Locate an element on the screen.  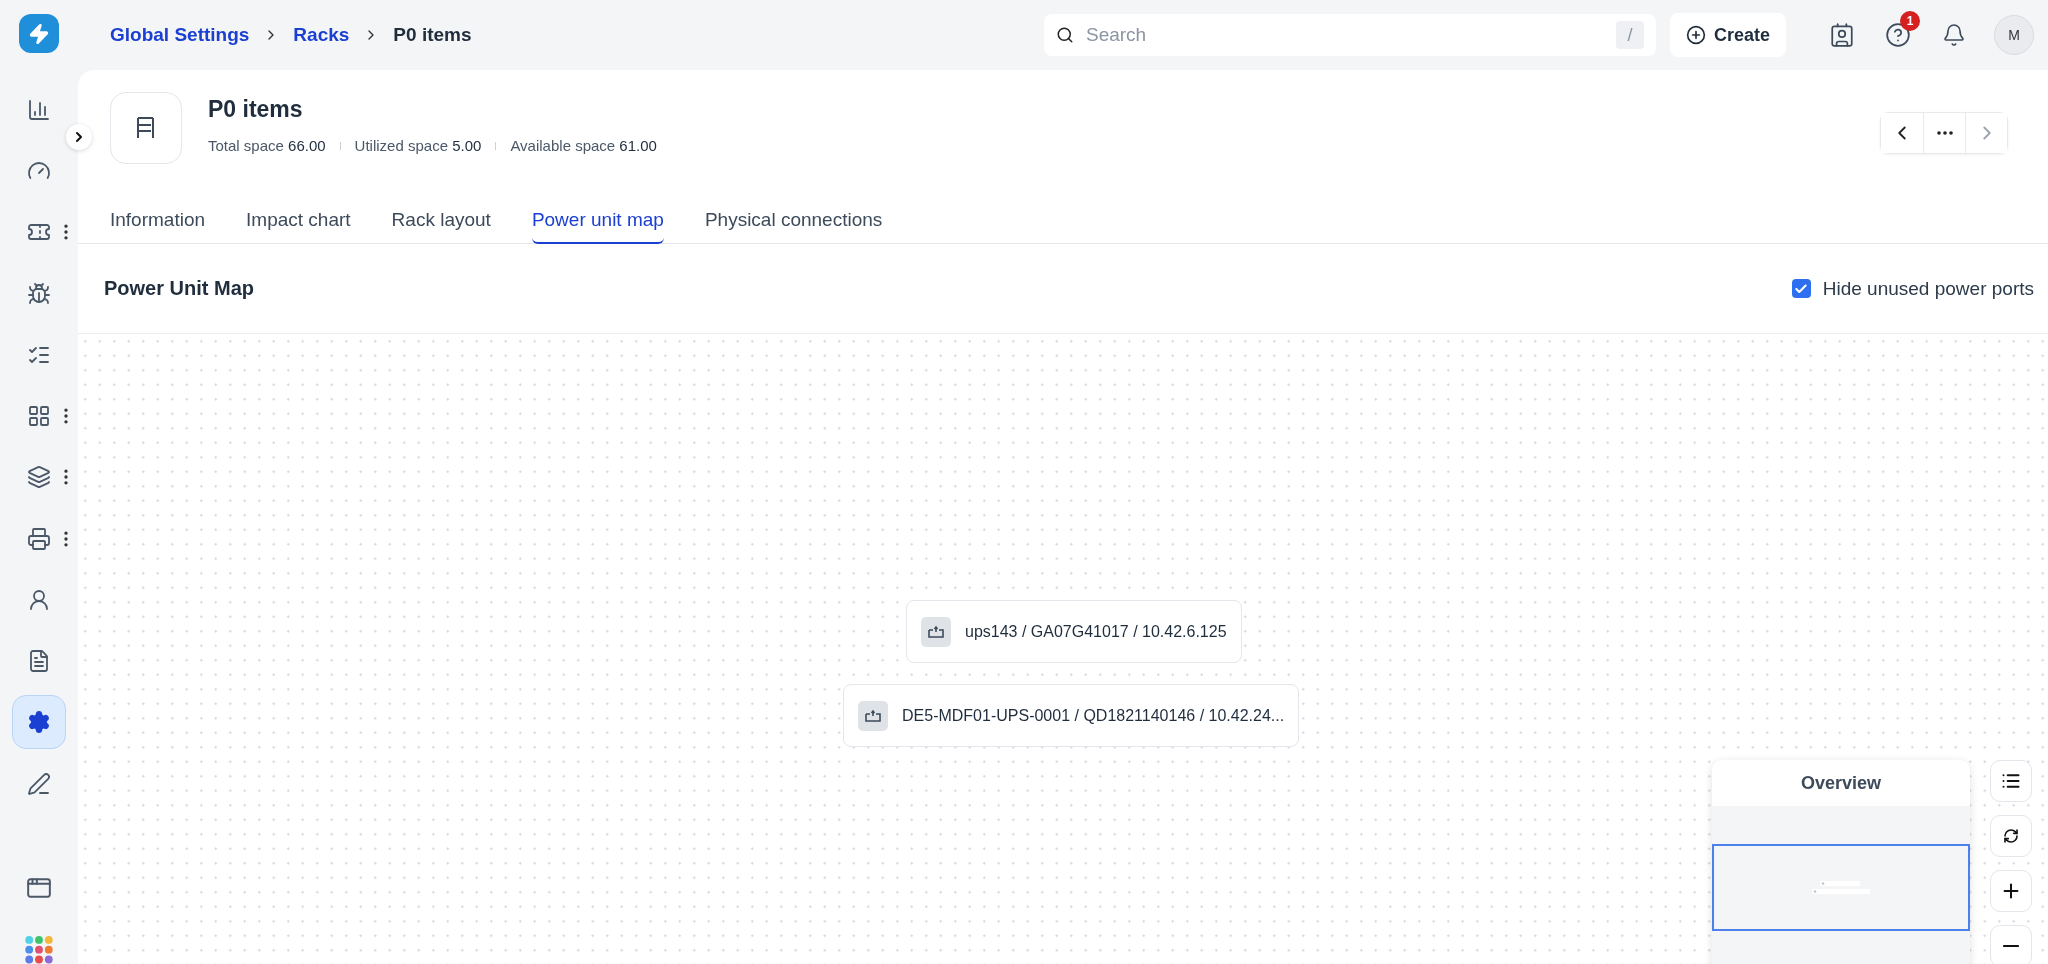
more-button is located at coordinates (1944, 133).